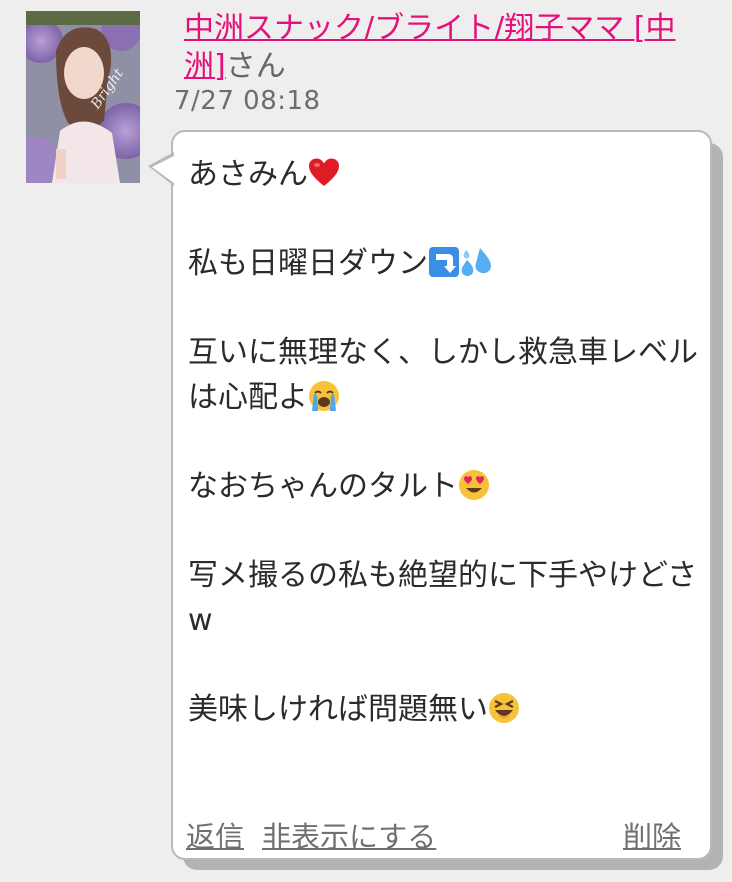 The width and height of the screenshot is (732, 882). I want to click on bubble-tail-inner, so click(163, 169).